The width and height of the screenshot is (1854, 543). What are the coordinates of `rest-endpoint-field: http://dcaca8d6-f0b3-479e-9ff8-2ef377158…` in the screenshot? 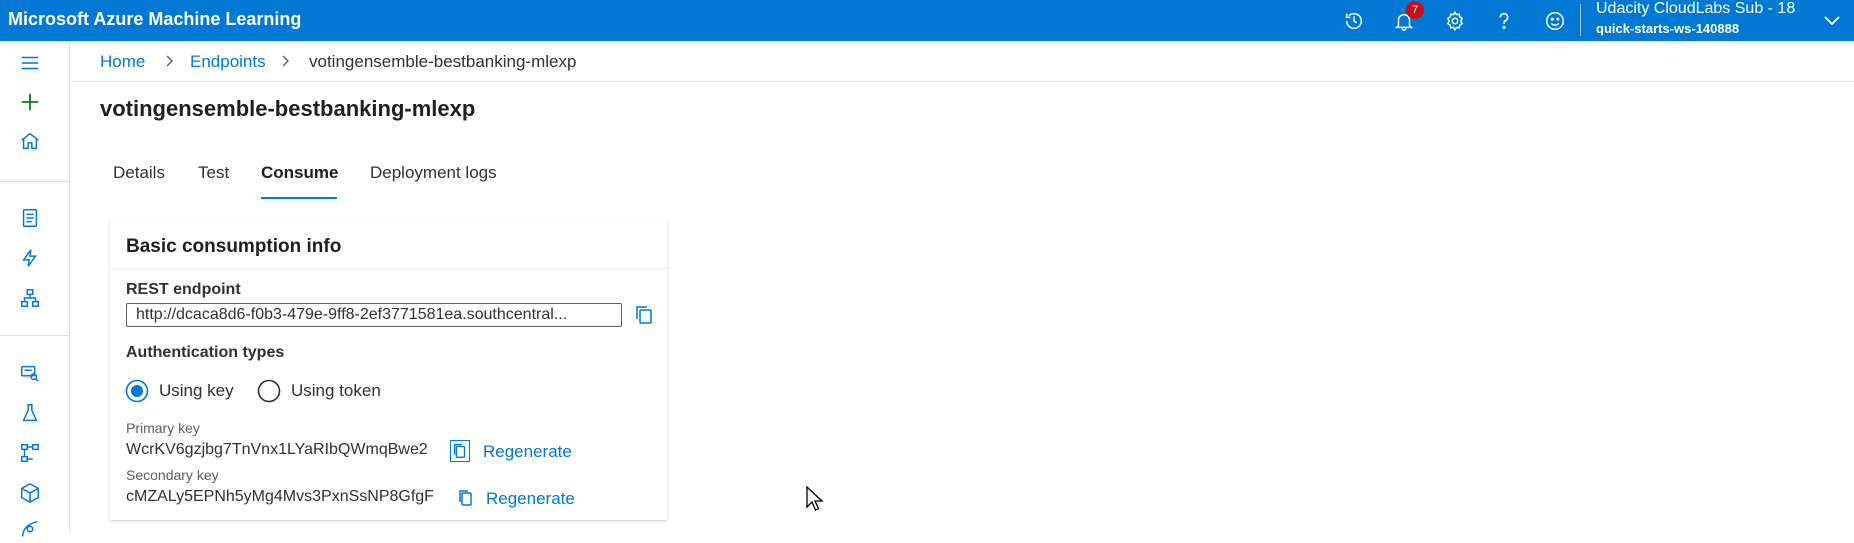 It's located at (374, 315).